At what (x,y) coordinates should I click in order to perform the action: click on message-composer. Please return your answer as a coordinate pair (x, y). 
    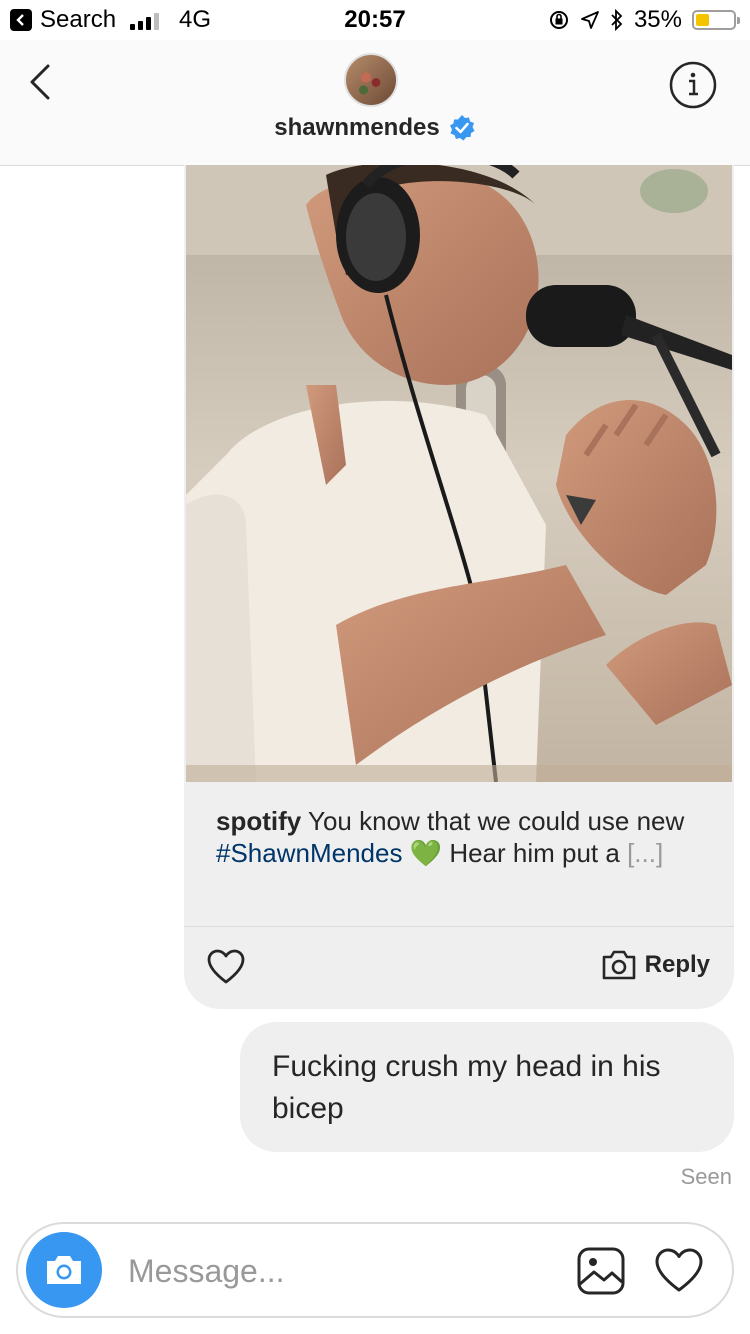
    Looking at the image, I should click on (375, 1270).